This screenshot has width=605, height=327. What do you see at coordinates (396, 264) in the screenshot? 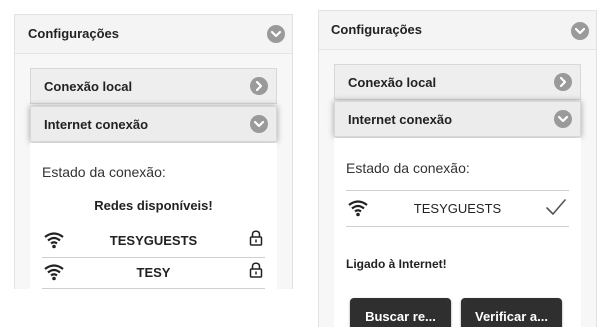
I see `connected-message: Ligado à Internet!` at bounding box center [396, 264].